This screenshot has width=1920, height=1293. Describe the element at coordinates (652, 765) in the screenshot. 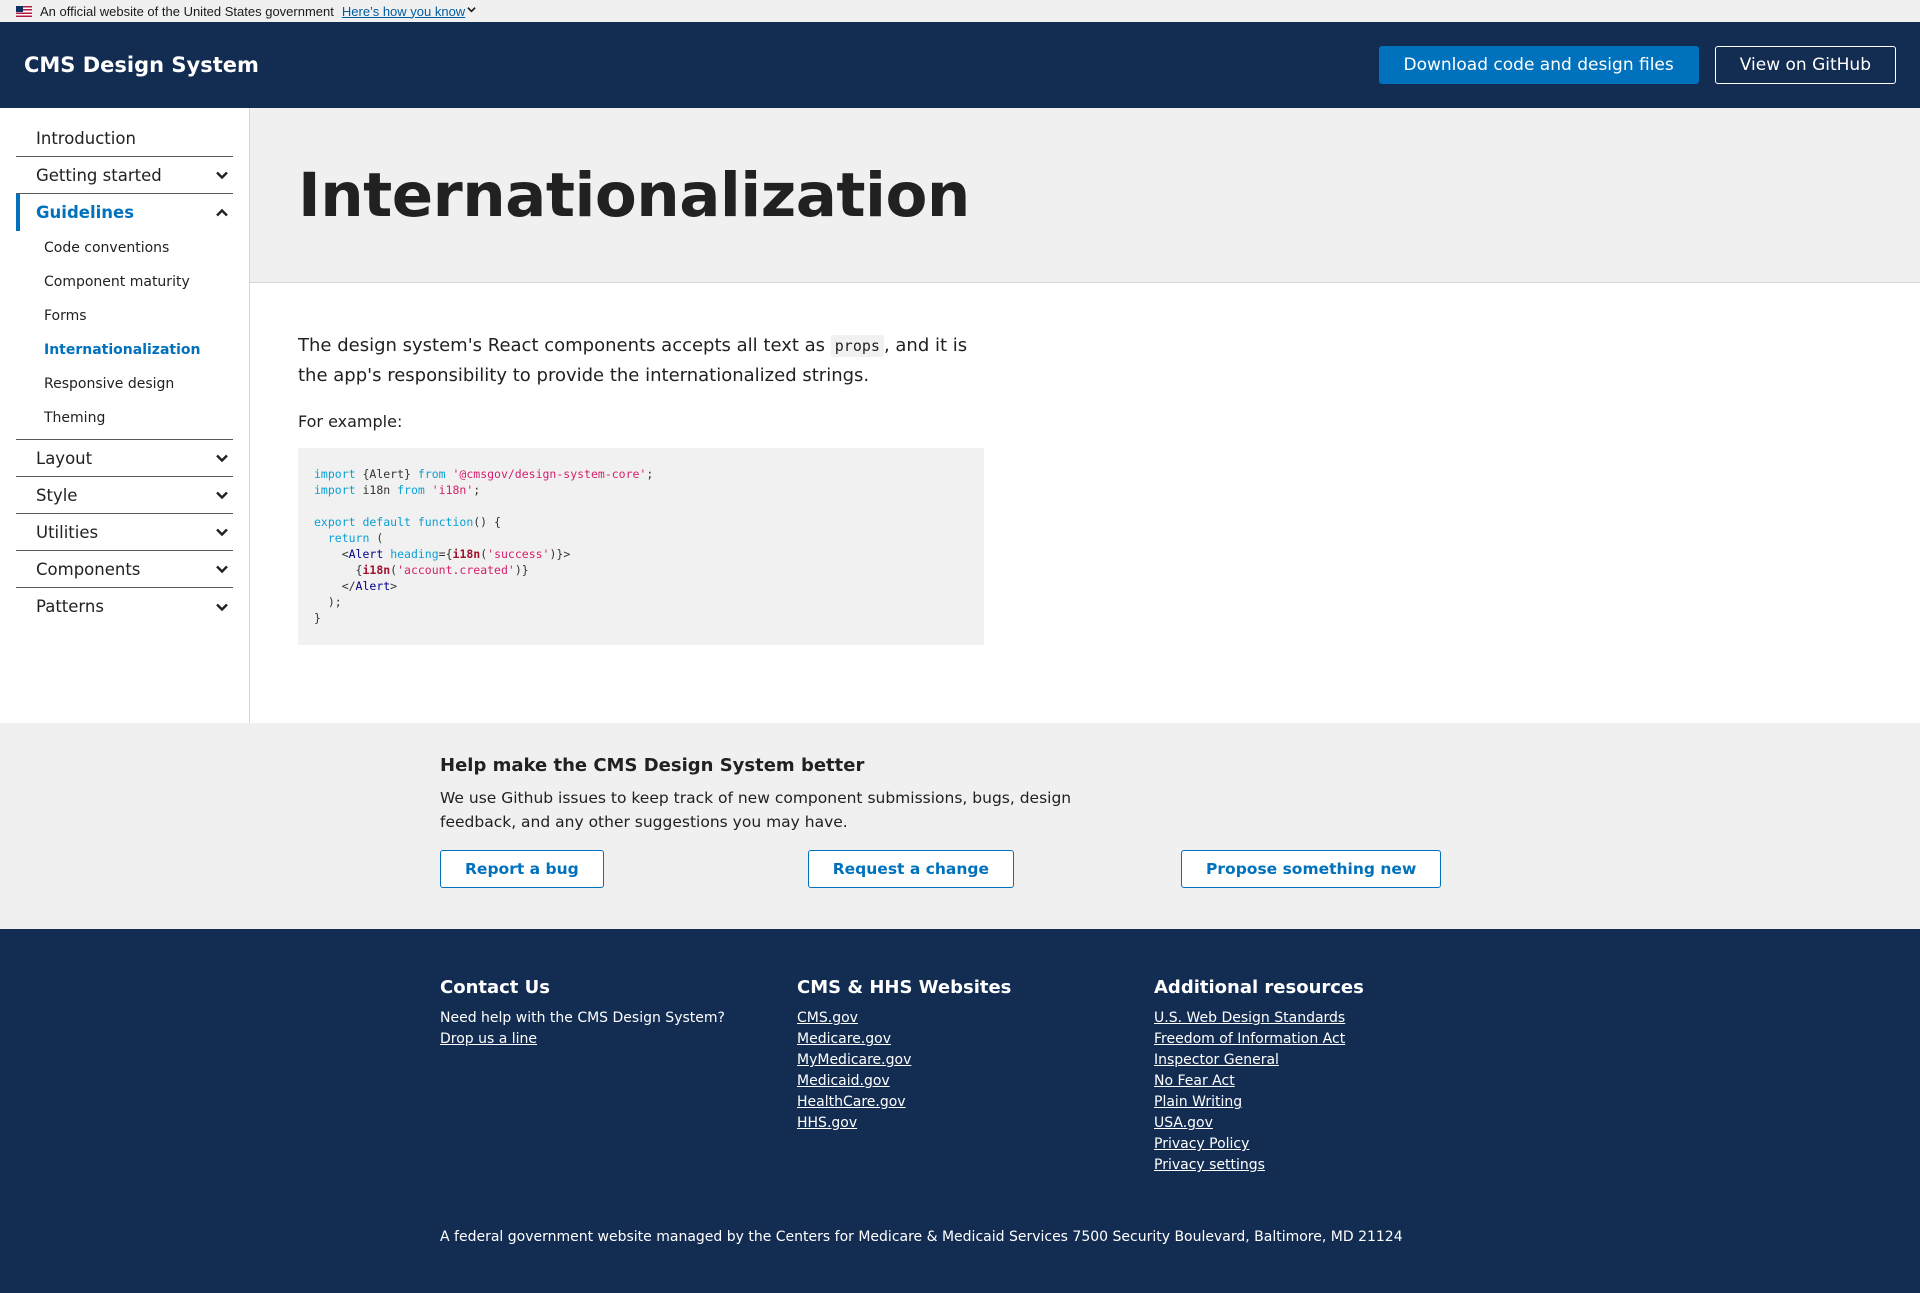

I see `feedback-title: Help make the CMS Design System better` at that location.